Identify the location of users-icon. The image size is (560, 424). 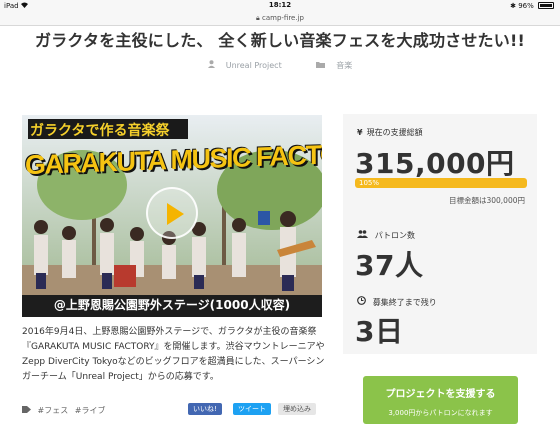
(364, 235).